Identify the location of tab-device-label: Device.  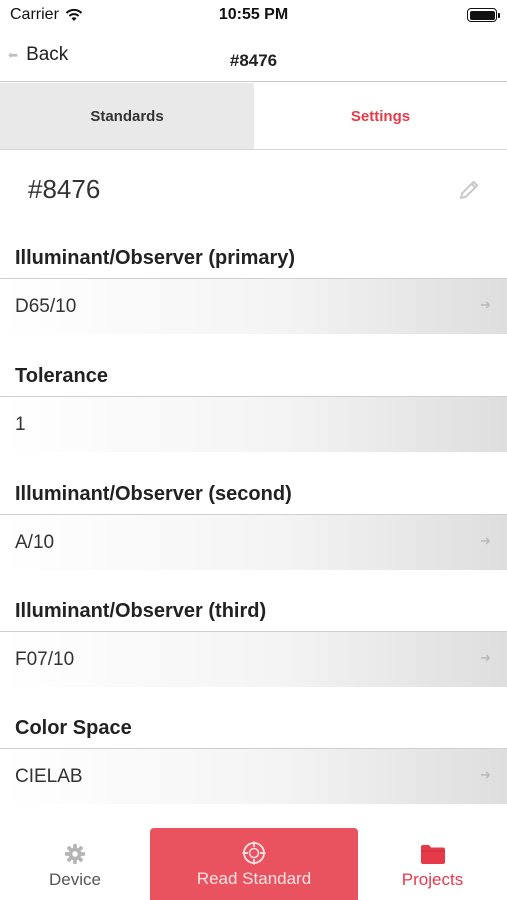
(75, 879).